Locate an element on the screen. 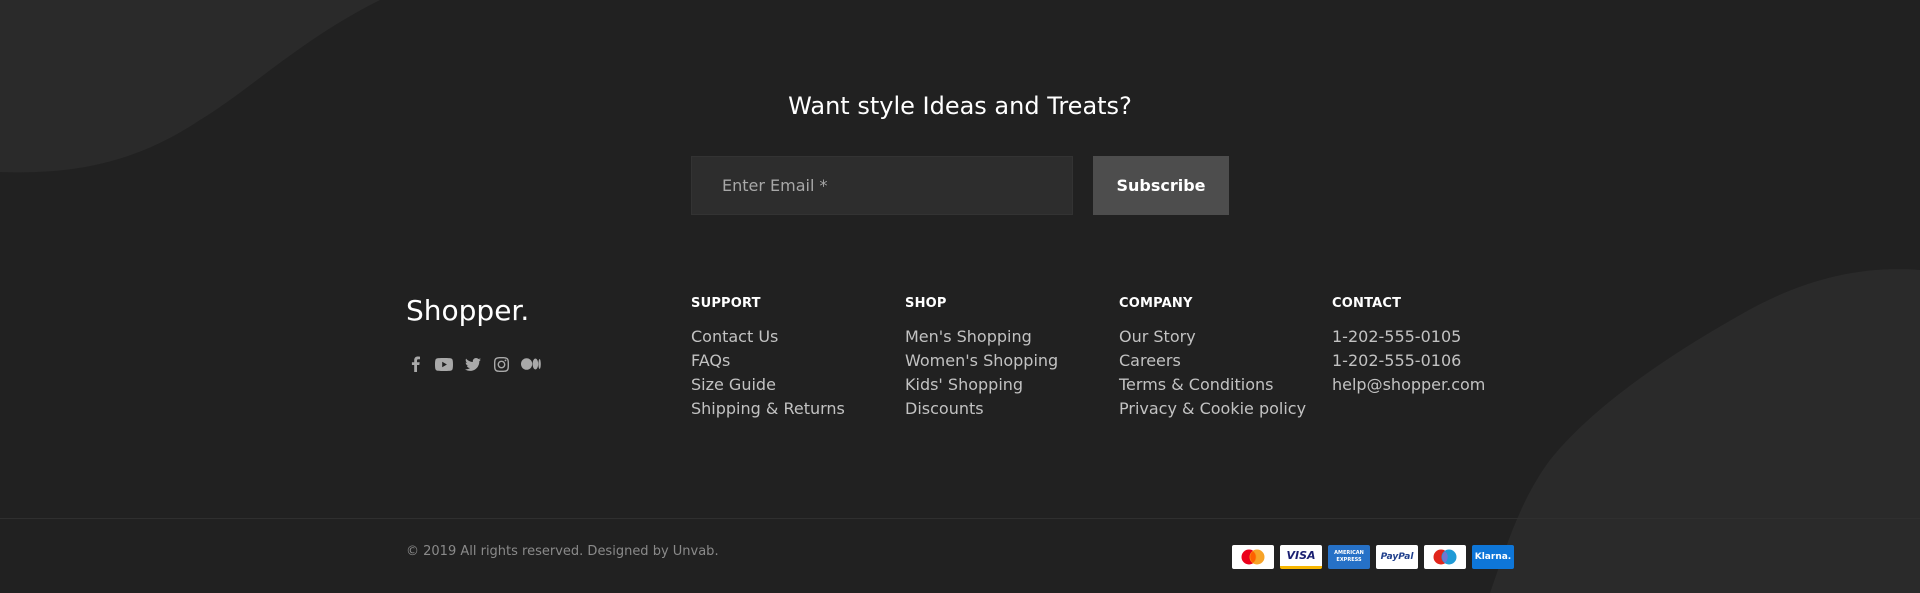  instagram-icon is located at coordinates (501, 364).